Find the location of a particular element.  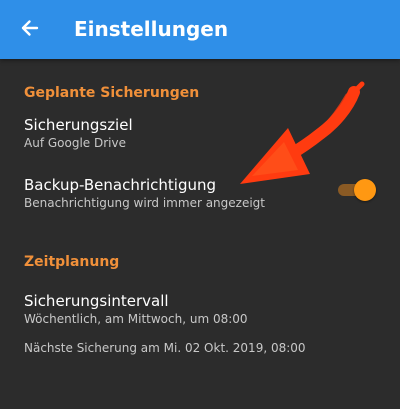

arrow-left-icon is located at coordinates (30, 28).